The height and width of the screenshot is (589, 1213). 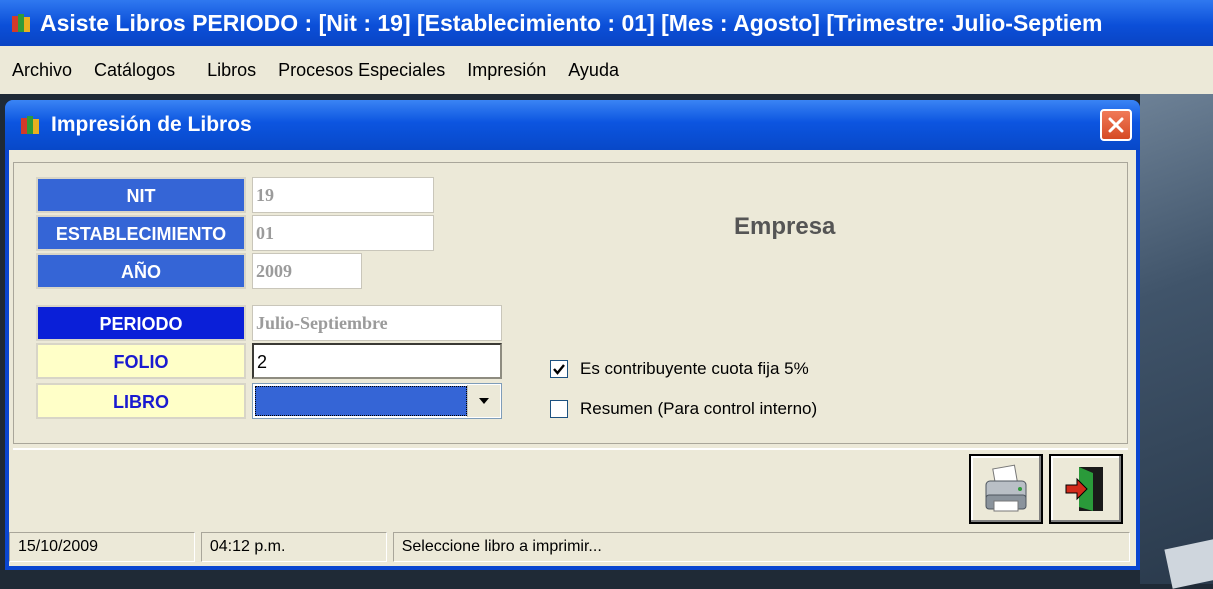 What do you see at coordinates (141, 195) in the screenshot?
I see `nit-label: NIT` at bounding box center [141, 195].